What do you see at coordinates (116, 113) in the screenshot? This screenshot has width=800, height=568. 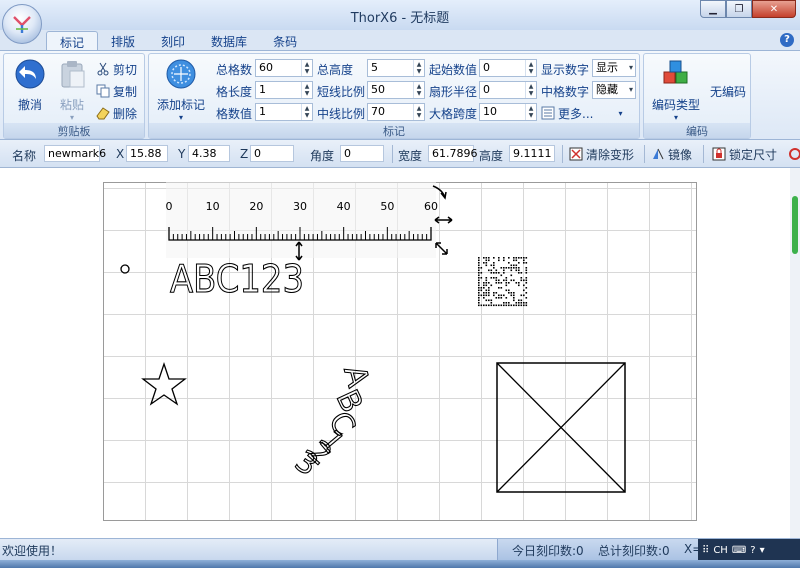 I see `delete-button: 删除` at bounding box center [116, 113].